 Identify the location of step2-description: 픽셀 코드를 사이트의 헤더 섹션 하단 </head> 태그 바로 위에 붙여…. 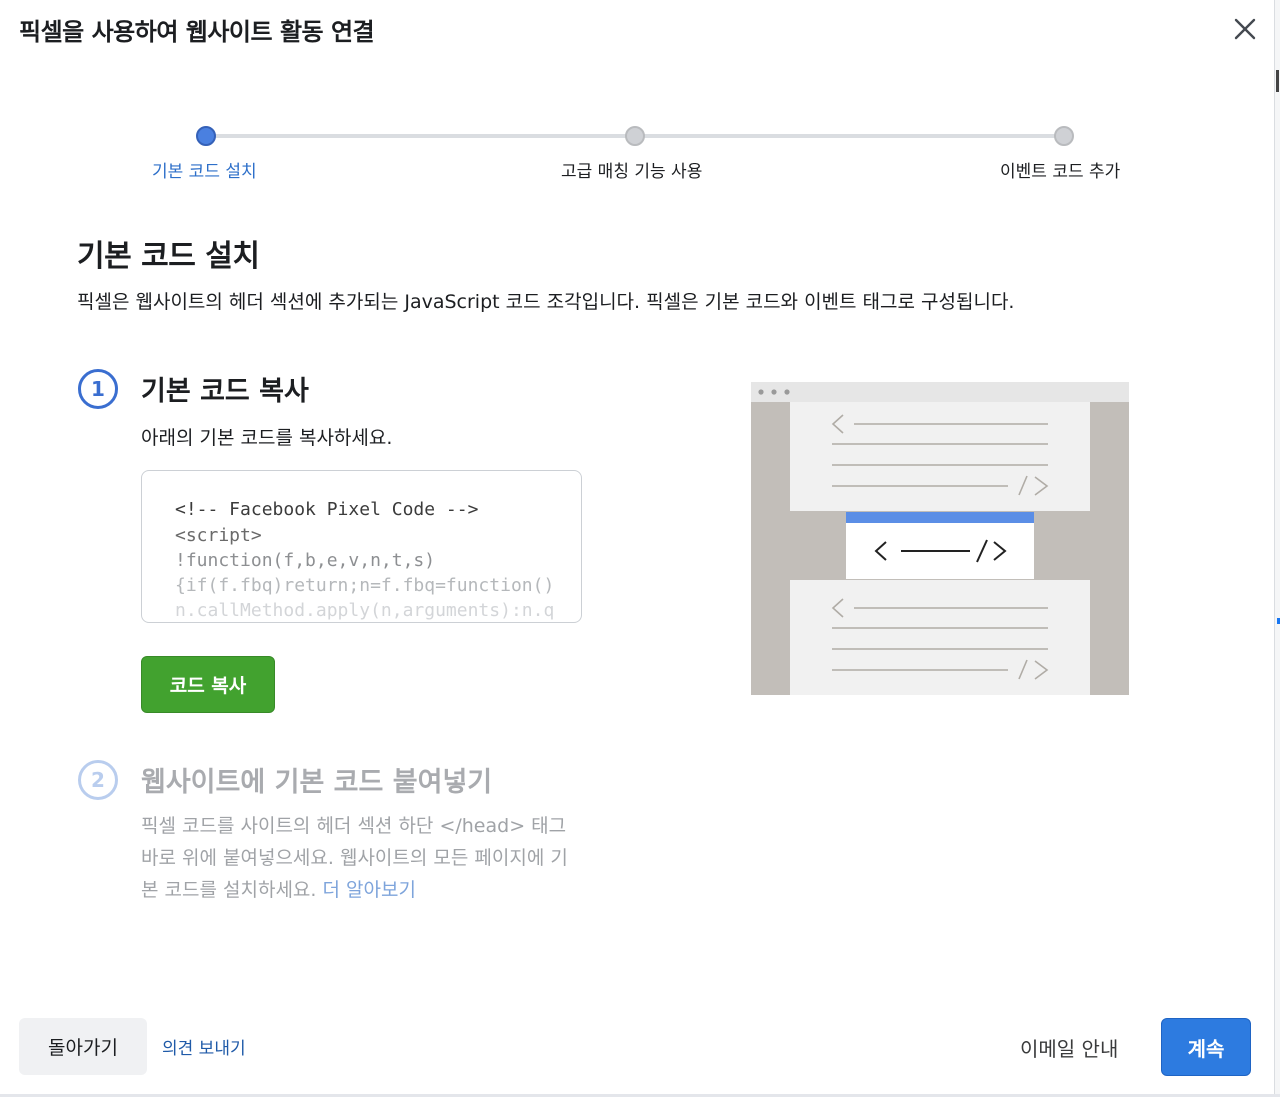
(361, 858).